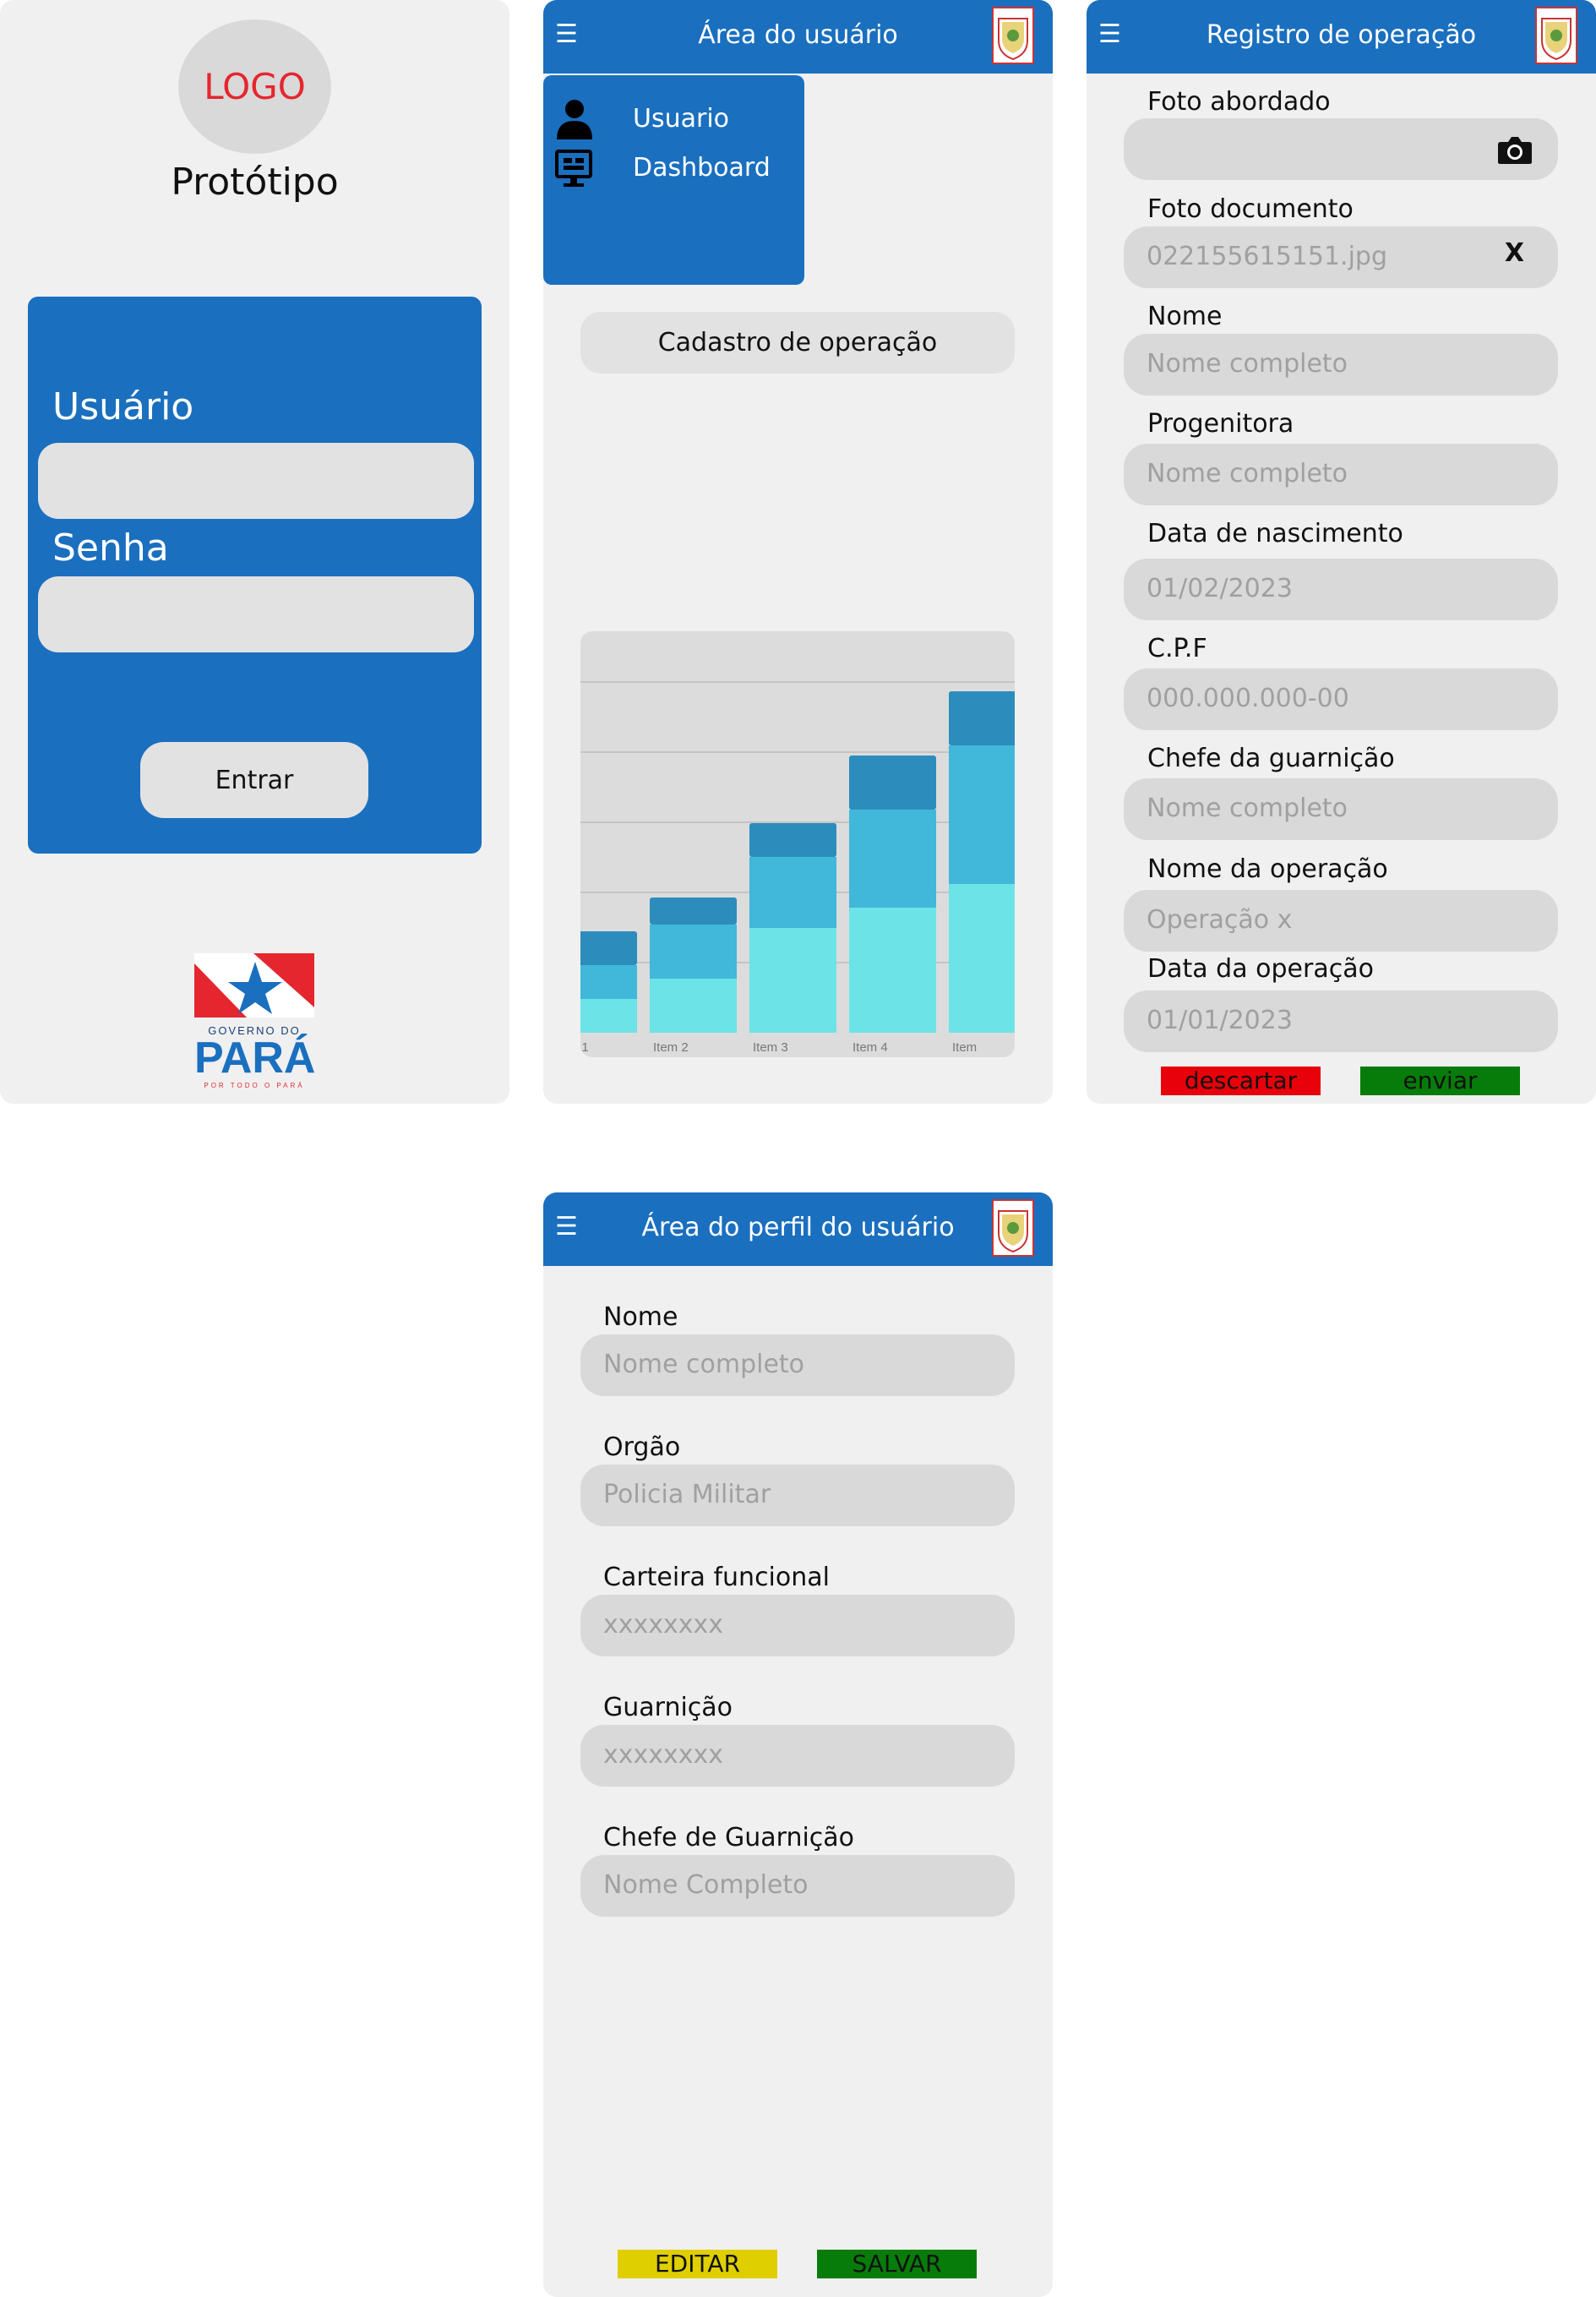  I want to click on gov-logo-main: PARÁ, so click(255, 1058).